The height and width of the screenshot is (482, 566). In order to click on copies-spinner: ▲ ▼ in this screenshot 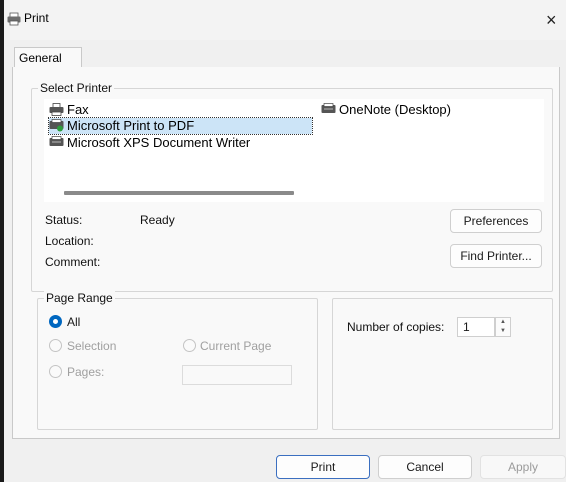, I will do `click(503, 327)`.